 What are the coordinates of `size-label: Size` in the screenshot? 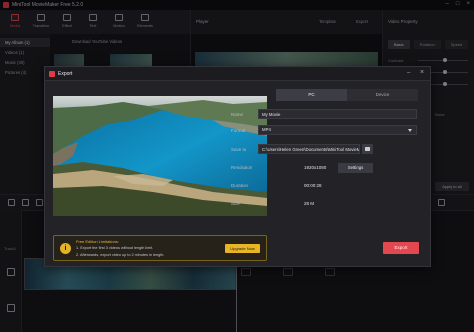 It's located at (235, 203).